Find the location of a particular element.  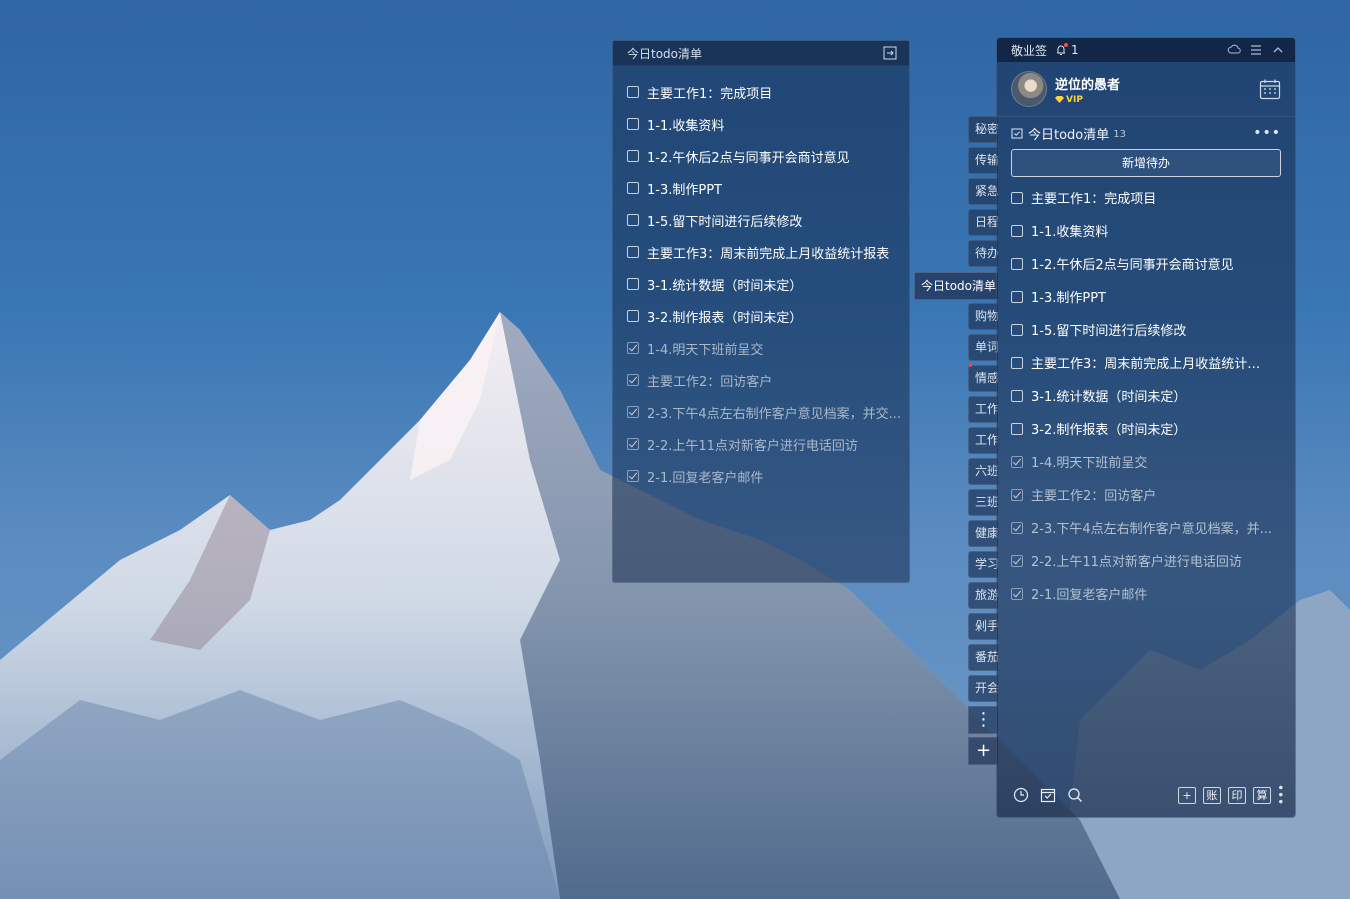

category-tab: 开会 is located at coordinates (983, 688).